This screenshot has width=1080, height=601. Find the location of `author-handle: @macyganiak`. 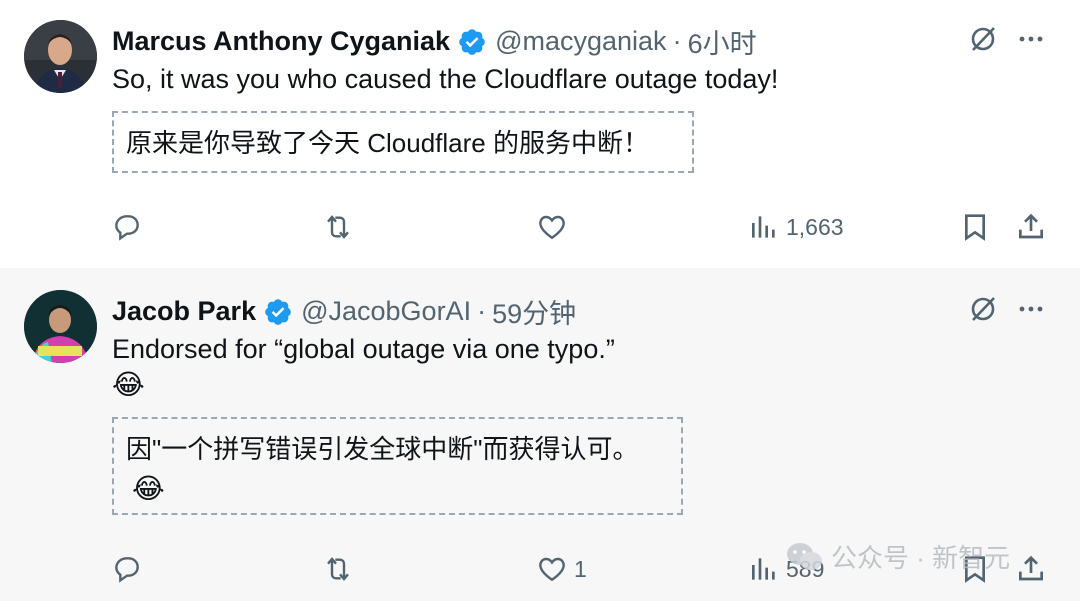

author-handle: @macyganiak is located at coordinates (580, 41).